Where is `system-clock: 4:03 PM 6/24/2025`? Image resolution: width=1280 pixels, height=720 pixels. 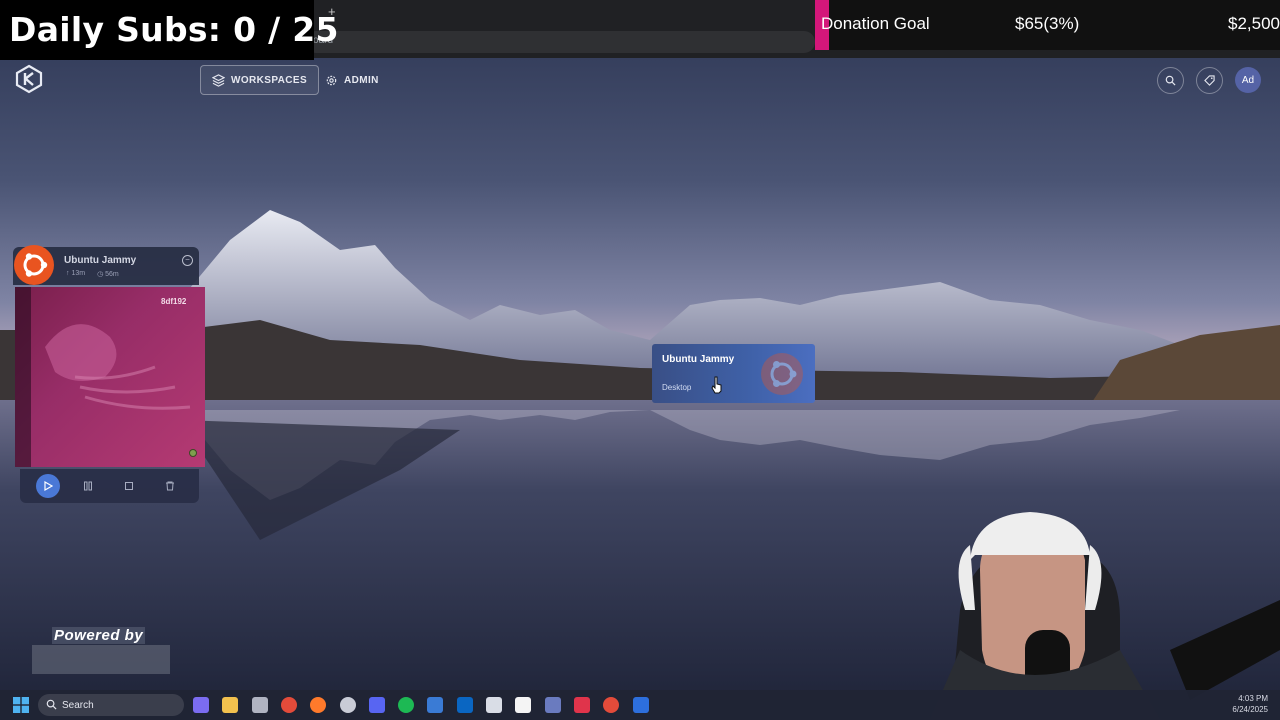
system-clock: 4:03 PM 6/24/2025 is located at coordinates (1248, 704).